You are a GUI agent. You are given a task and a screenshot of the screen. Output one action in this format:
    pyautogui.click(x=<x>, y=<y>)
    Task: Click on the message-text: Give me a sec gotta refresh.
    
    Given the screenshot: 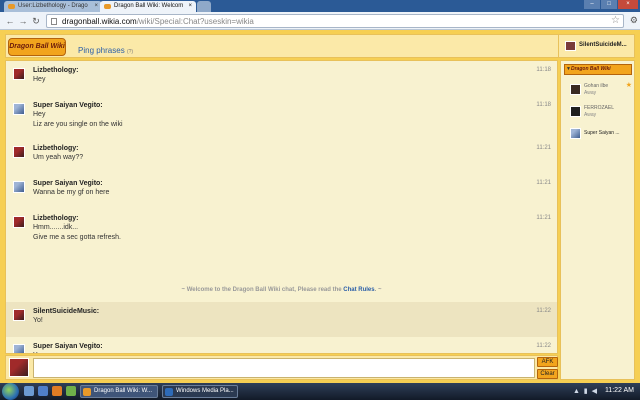 What is the action you would take?
    pyautogui.click(x=77, y=237)
    